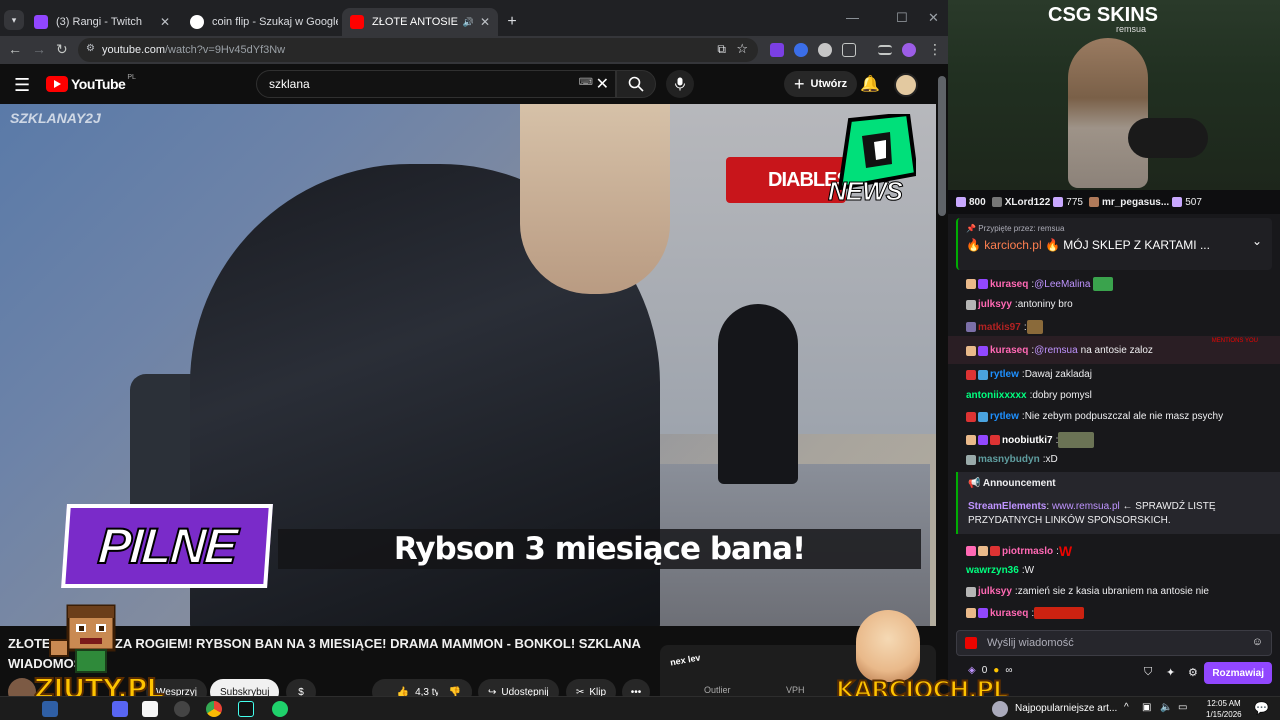 The height and width of the screenshot is (720, 1280). What do you see at coordinates (990, 670) in the screenshot?
I see `channel-points: ◈ 0 ● ∞` at bounding box center [990, 670].